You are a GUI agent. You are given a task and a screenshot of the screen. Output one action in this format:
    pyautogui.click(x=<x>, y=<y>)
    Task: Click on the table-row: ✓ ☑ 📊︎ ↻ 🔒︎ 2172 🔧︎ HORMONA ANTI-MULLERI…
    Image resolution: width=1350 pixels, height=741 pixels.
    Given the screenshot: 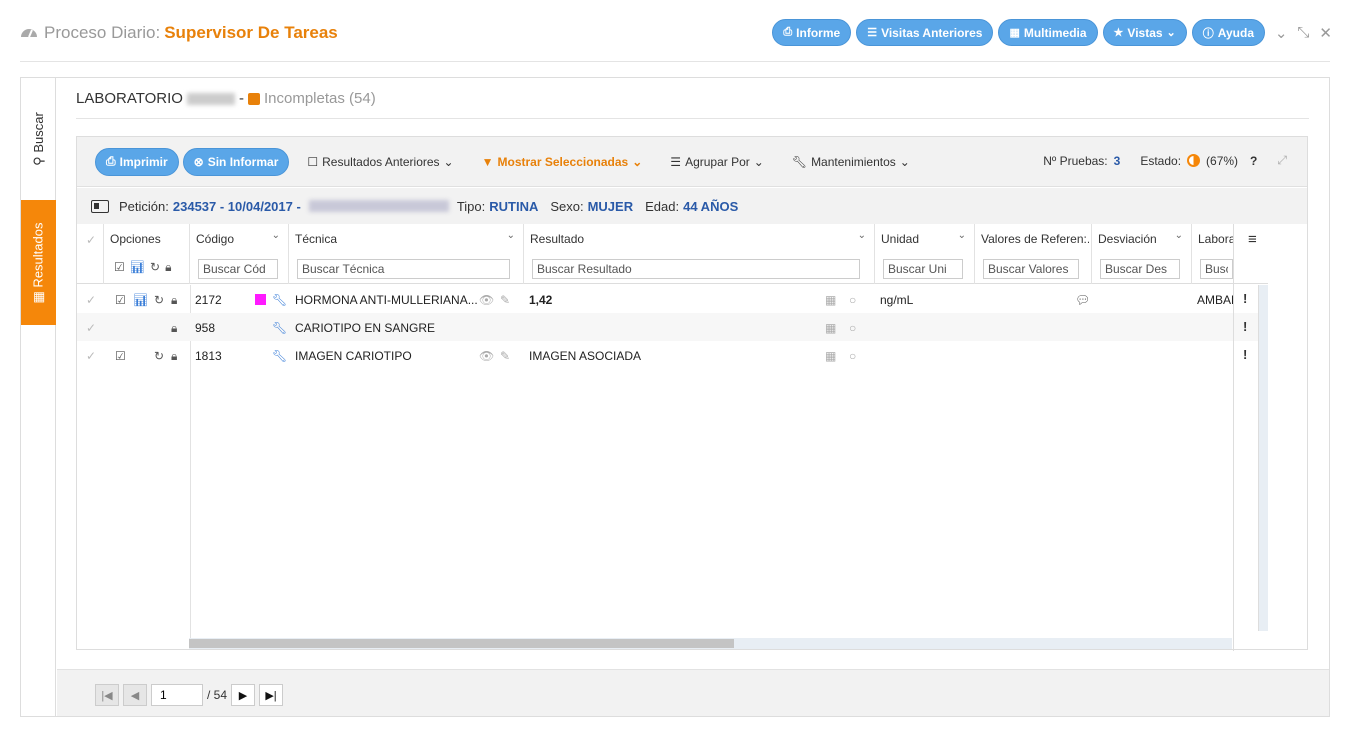 What is the action you would take?
    pyautogui.click(x=672, y=299)
    